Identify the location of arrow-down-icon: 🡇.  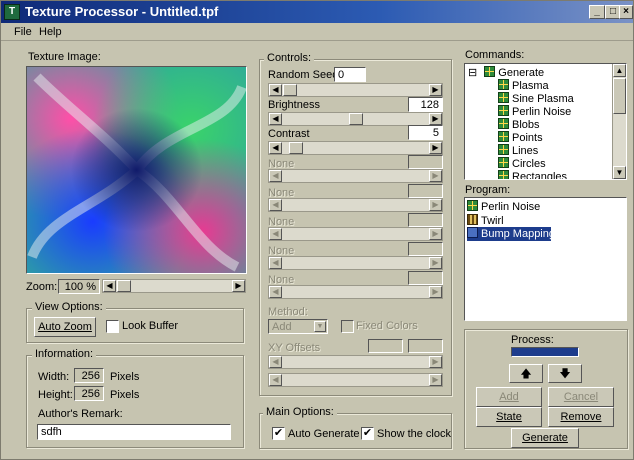
(565, 374).